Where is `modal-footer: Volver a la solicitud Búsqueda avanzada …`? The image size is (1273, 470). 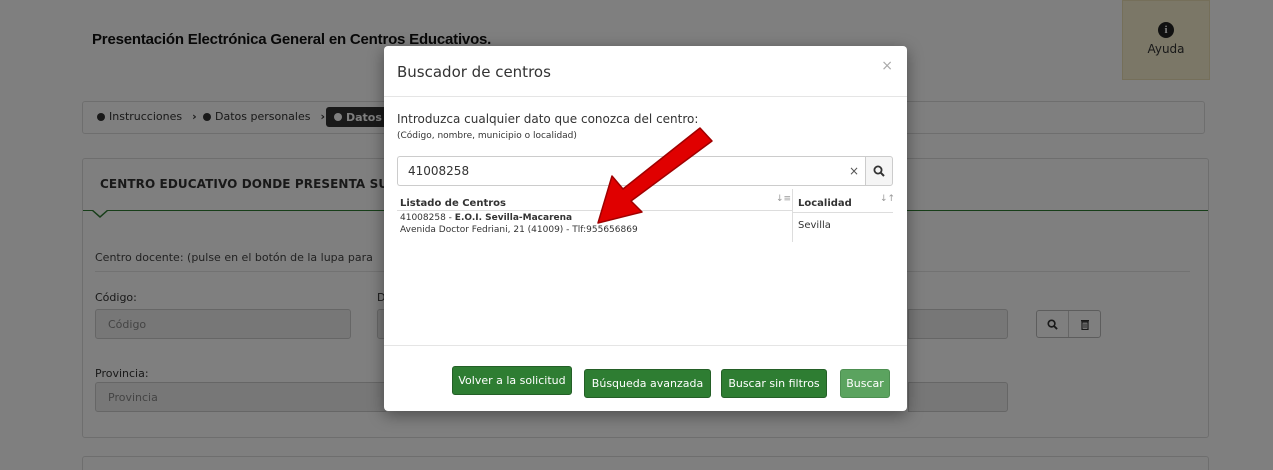
modal-footer: Volver a la solicitud Búsqueda avanzada … is located at coordinates (645, 378).